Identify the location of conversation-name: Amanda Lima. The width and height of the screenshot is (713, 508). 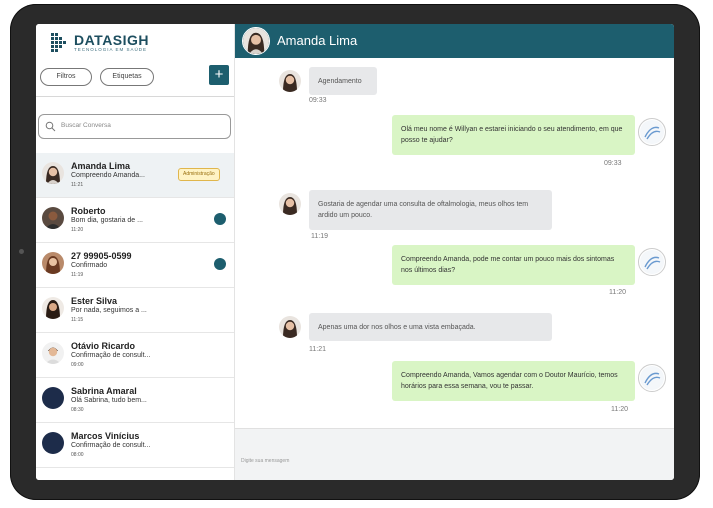
(101, 166).